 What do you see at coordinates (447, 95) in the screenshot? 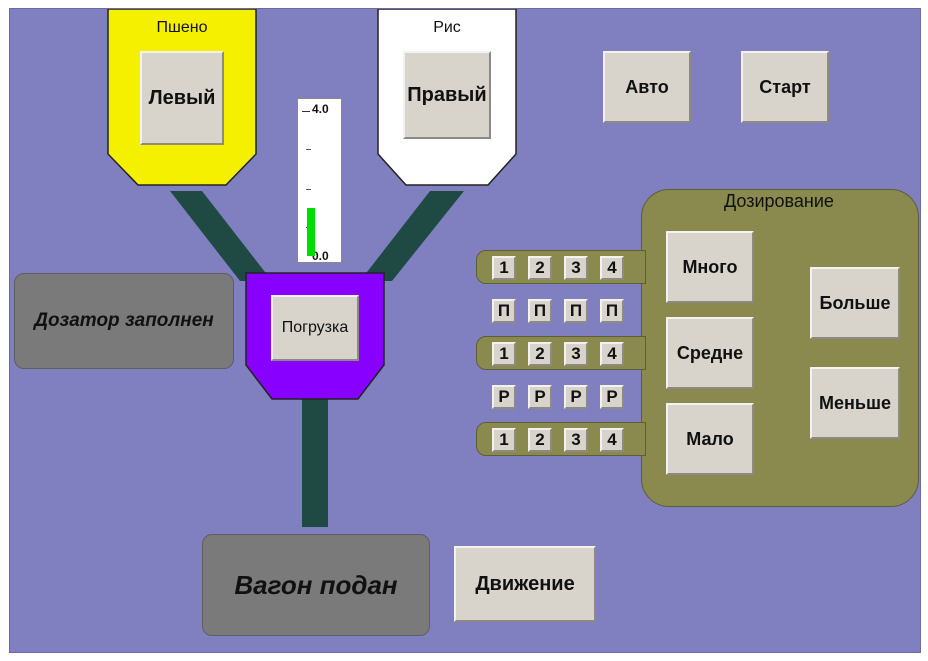
I see `right-button: Правый` at bounding box center [447, 95].